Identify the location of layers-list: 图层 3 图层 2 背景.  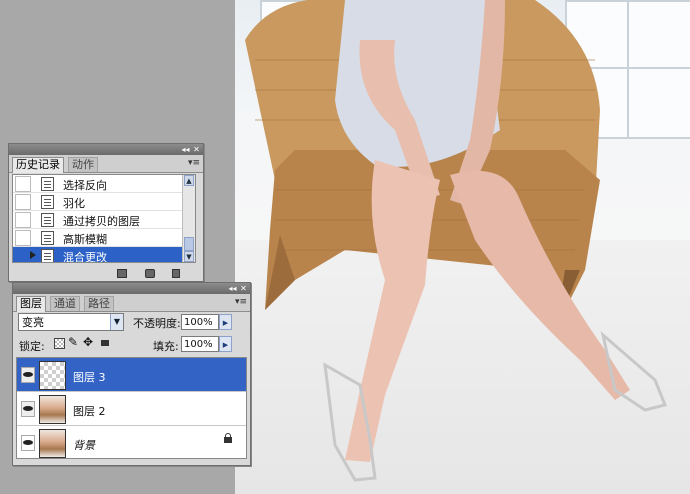
(131, 408).